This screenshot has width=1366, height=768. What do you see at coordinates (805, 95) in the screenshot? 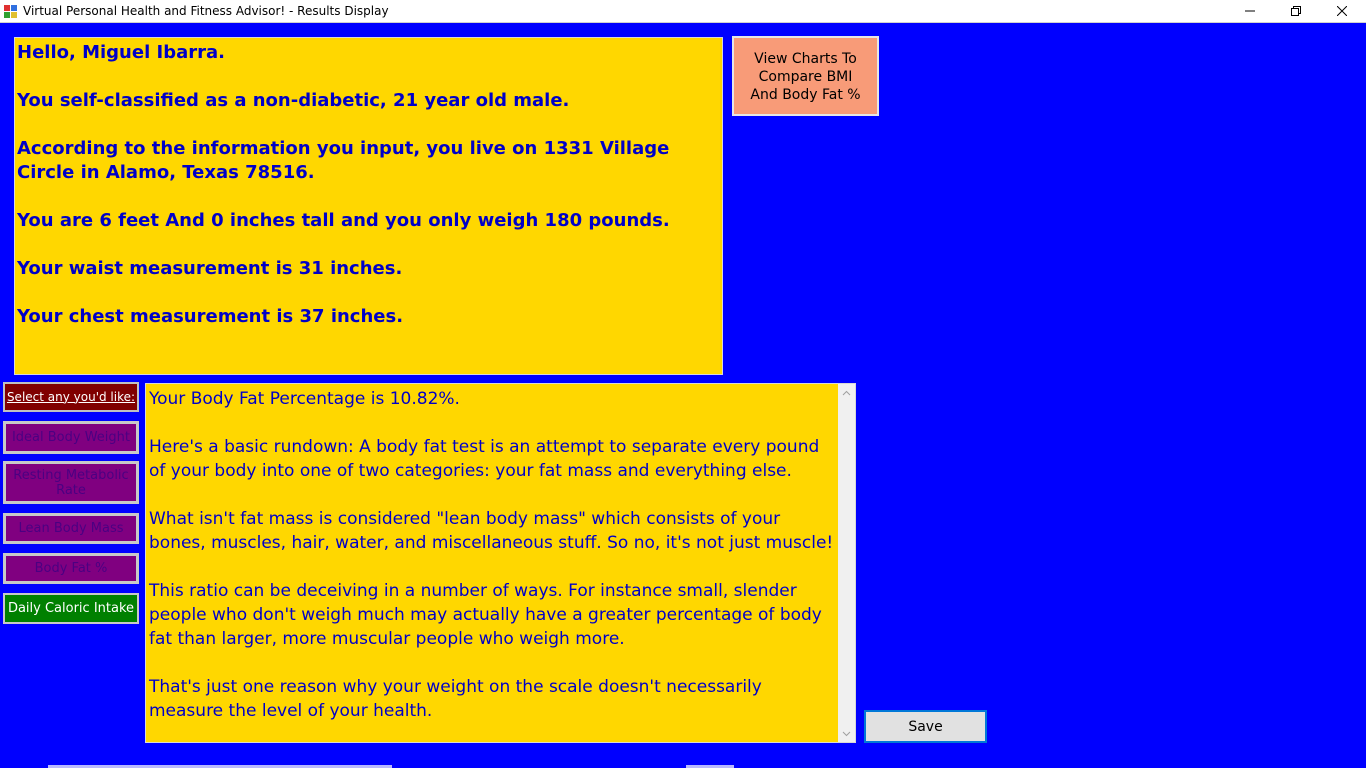
I see `view-charts-label-line3: And Body Fat %` at bounding box center [805, 95].